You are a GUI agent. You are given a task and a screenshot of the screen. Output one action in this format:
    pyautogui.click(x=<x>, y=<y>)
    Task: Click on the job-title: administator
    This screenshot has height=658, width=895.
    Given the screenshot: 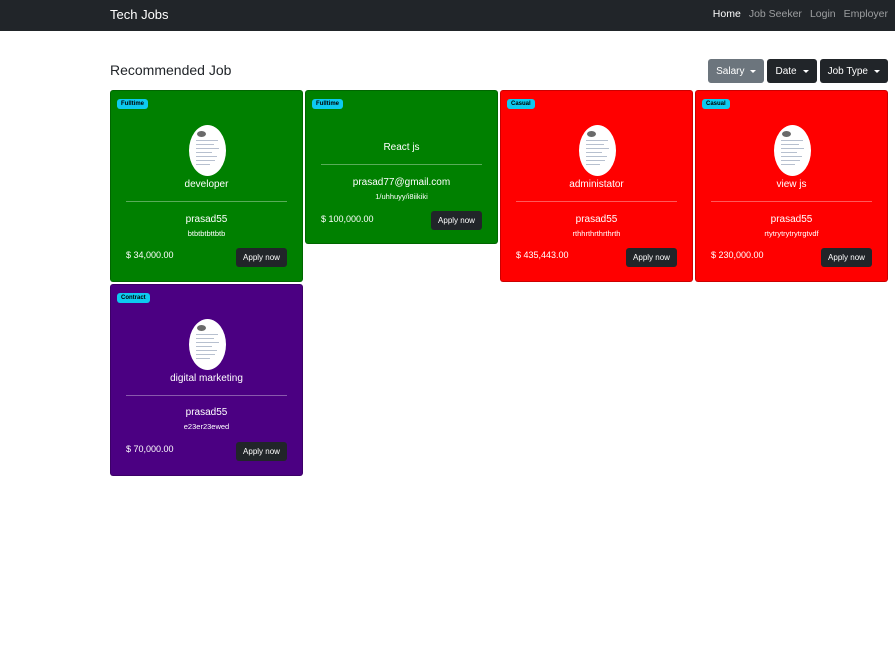 What is the action you would take?
    pyautogui.click(x=596, y=184)
    